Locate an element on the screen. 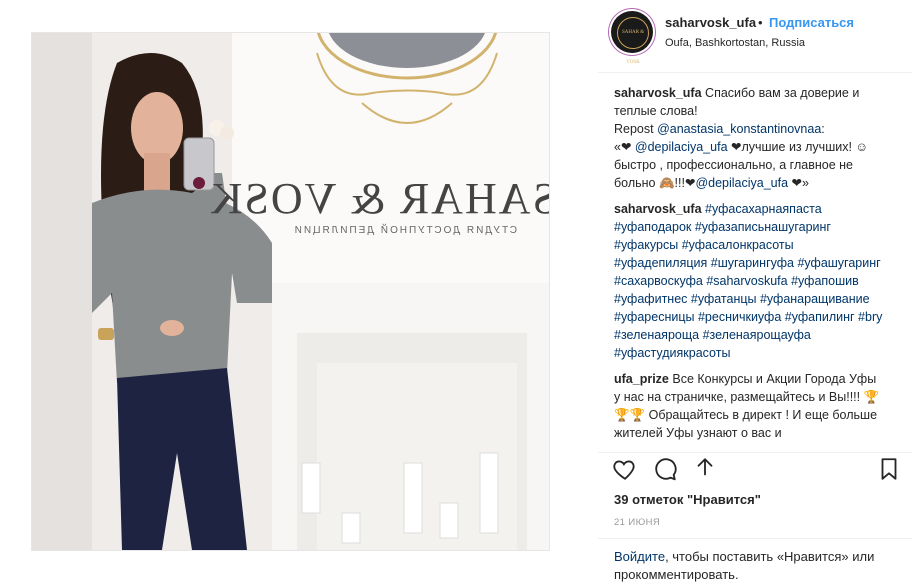 The image size is (912, 584). hashtag-comment-username: saharvosk_ufa is located at coordinates (658, 209).